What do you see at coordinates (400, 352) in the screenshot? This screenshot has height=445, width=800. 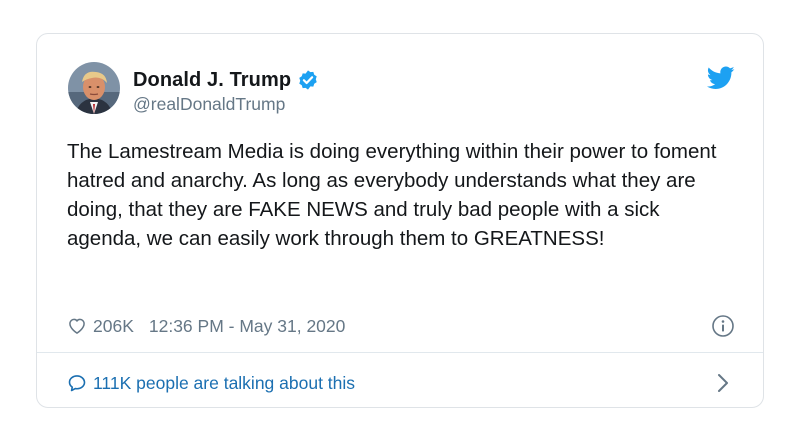 I see `card-divider` at bounding box center [400, 352].